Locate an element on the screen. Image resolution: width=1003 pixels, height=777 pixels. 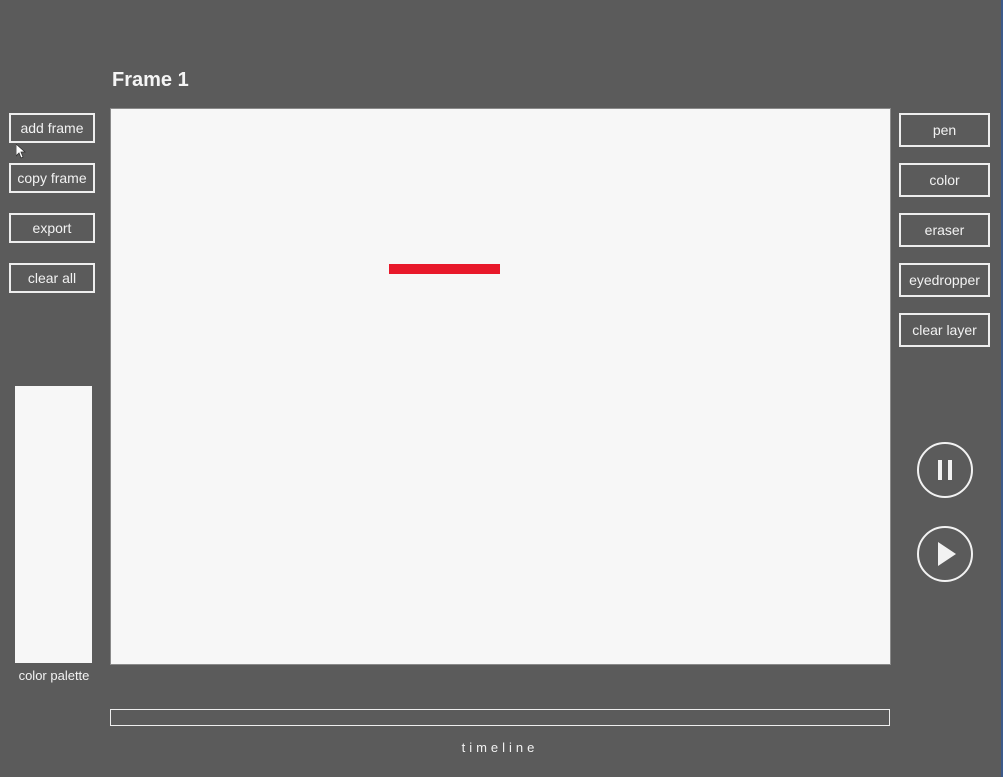
pause-button is located at coordinates (945, 470).